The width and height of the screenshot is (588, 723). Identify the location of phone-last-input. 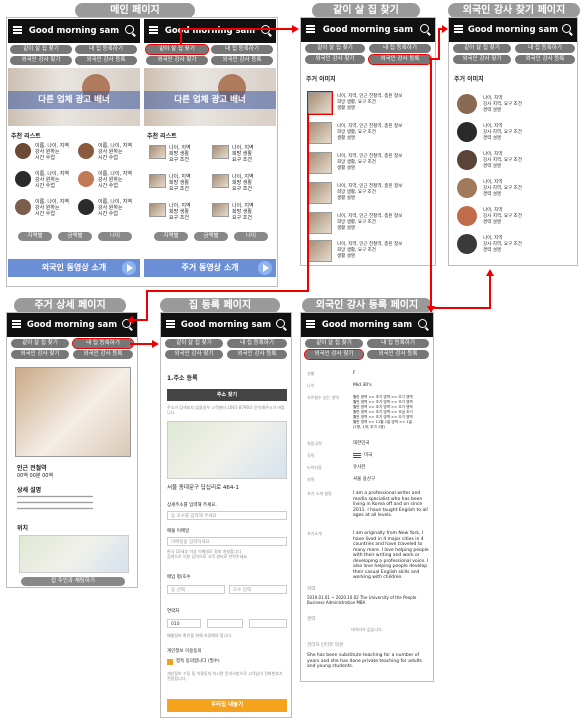
(268, 623).